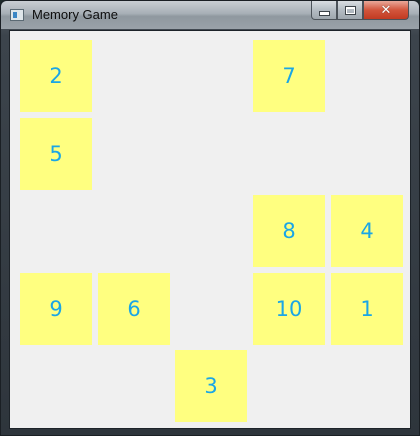  I want to click on memory-card: 7, so click(289, 76).